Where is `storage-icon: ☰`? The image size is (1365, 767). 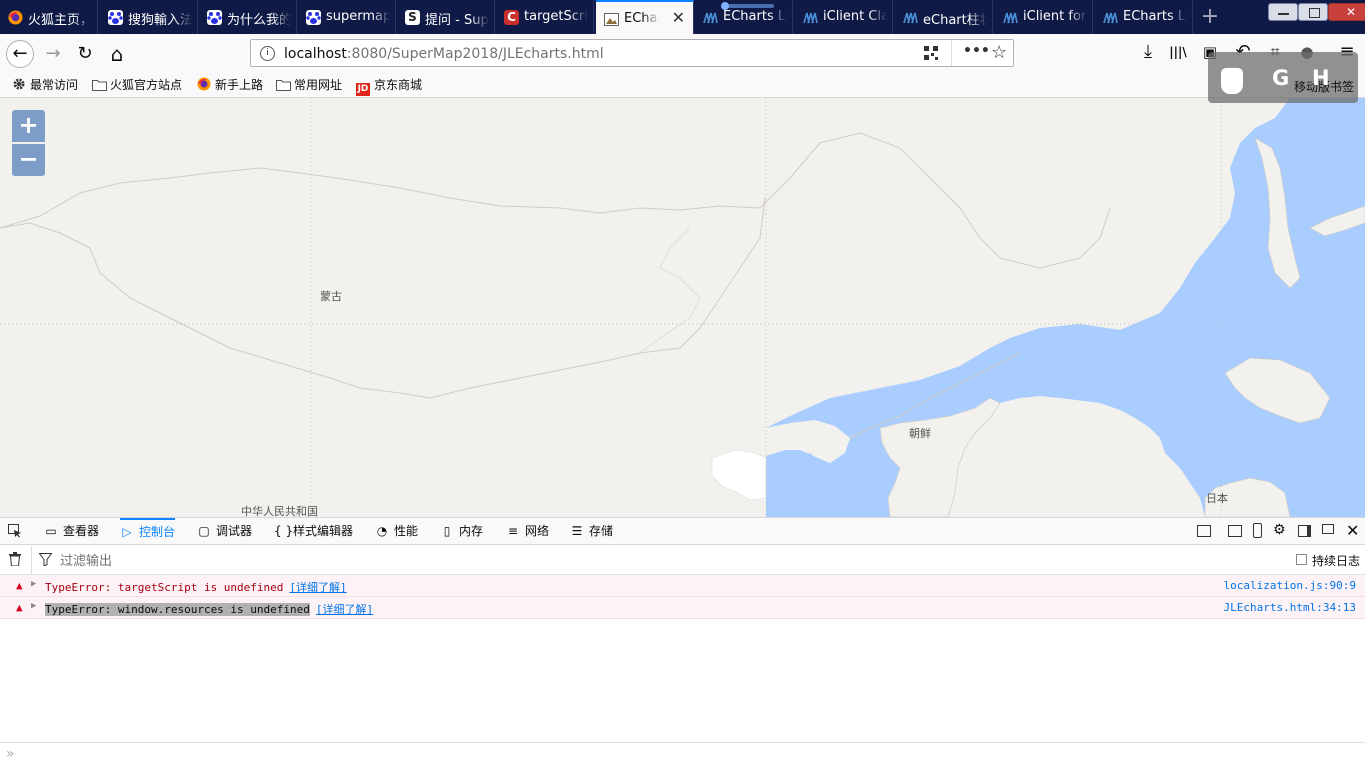 storage-icon: ☰ is located at coordinates (577, 531).